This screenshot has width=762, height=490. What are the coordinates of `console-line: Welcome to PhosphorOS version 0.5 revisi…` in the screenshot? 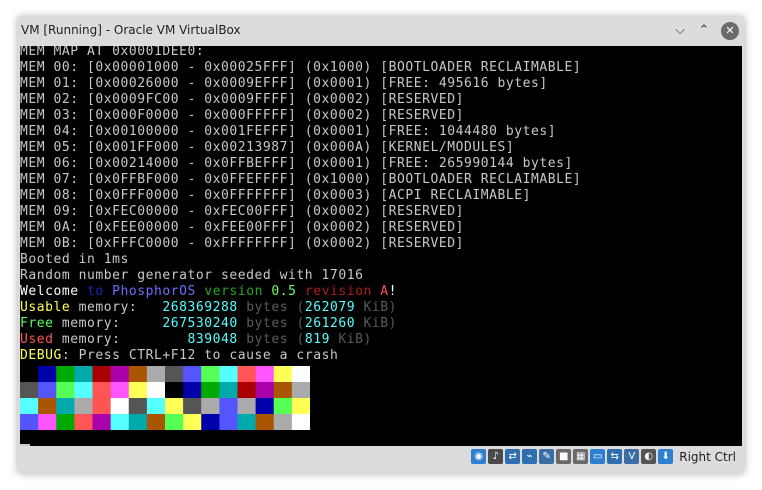 It's located at (300, 292).